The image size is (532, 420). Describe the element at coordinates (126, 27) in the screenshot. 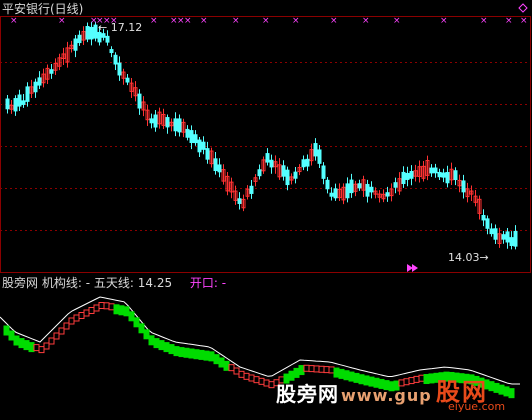

I see `high-price-value: 17.12` at that location.